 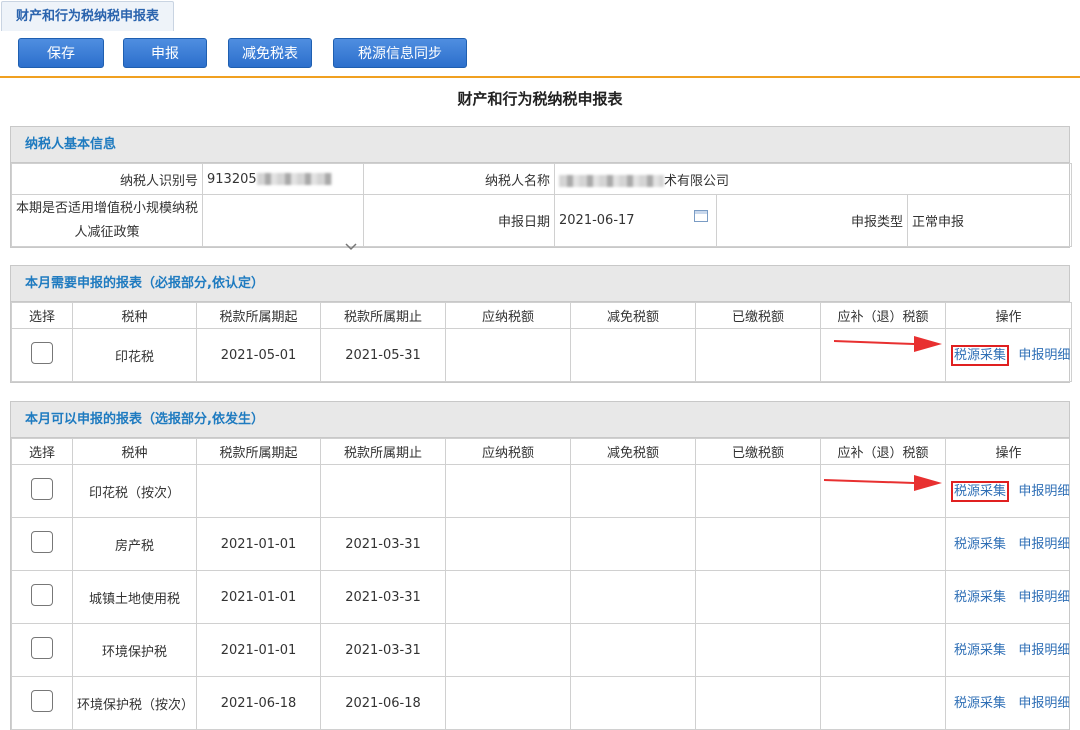 I want to click on col-select: 选择, so click(x=42, y=315).